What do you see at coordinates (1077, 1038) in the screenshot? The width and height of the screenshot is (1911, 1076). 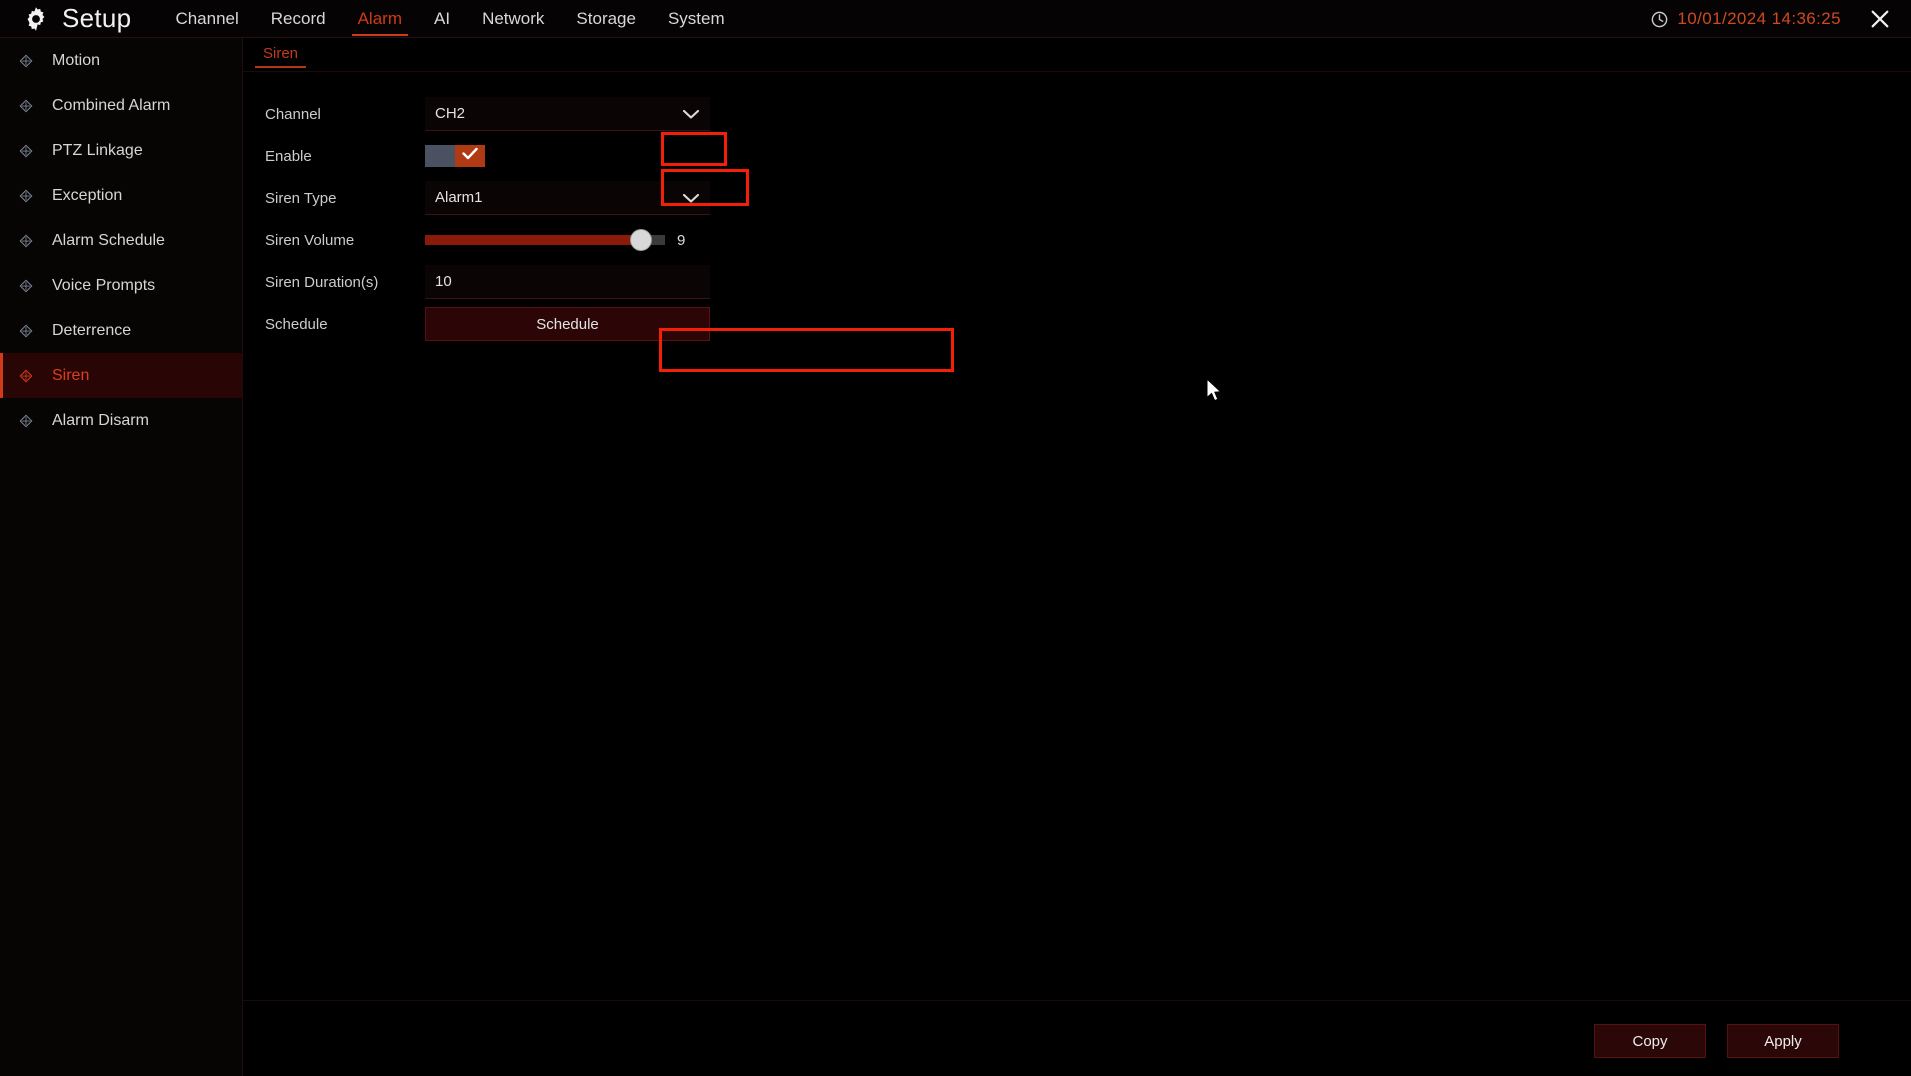 I see `footer-bar: Copy Apply` at bounding box center [1077, 1038].